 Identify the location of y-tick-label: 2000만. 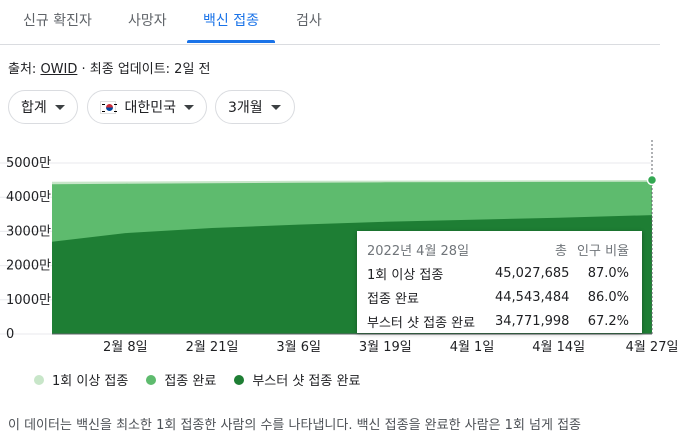
(28, 266).